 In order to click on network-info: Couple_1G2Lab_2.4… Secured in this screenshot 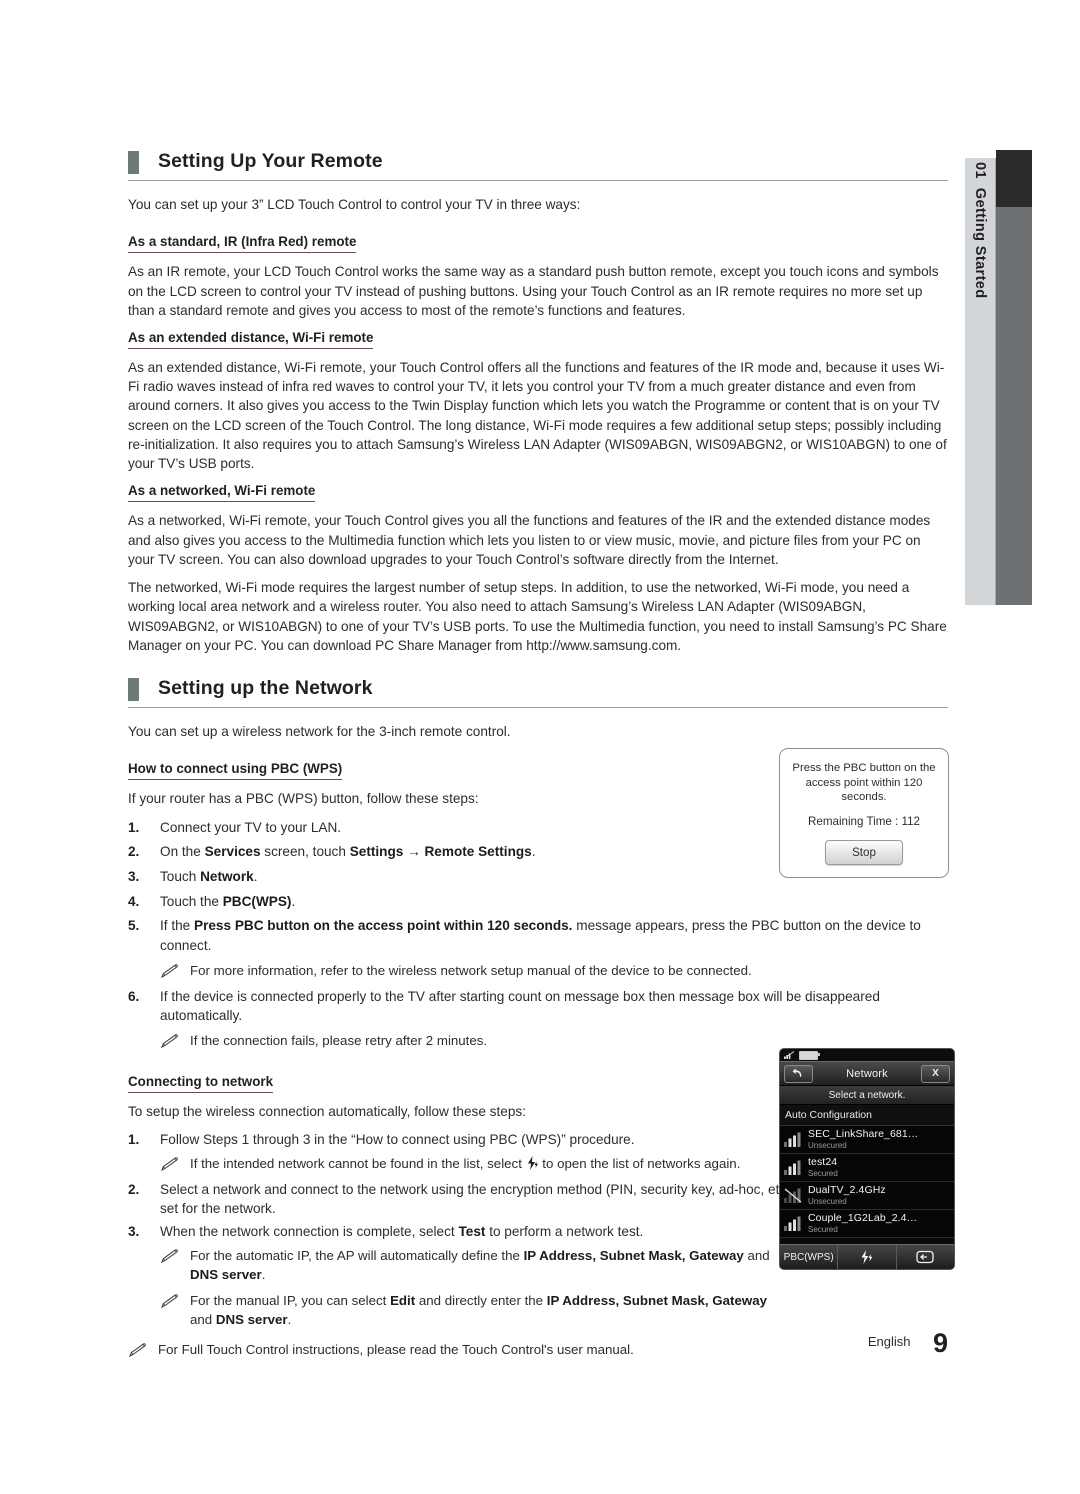, I will do `click(862, 1223)`.